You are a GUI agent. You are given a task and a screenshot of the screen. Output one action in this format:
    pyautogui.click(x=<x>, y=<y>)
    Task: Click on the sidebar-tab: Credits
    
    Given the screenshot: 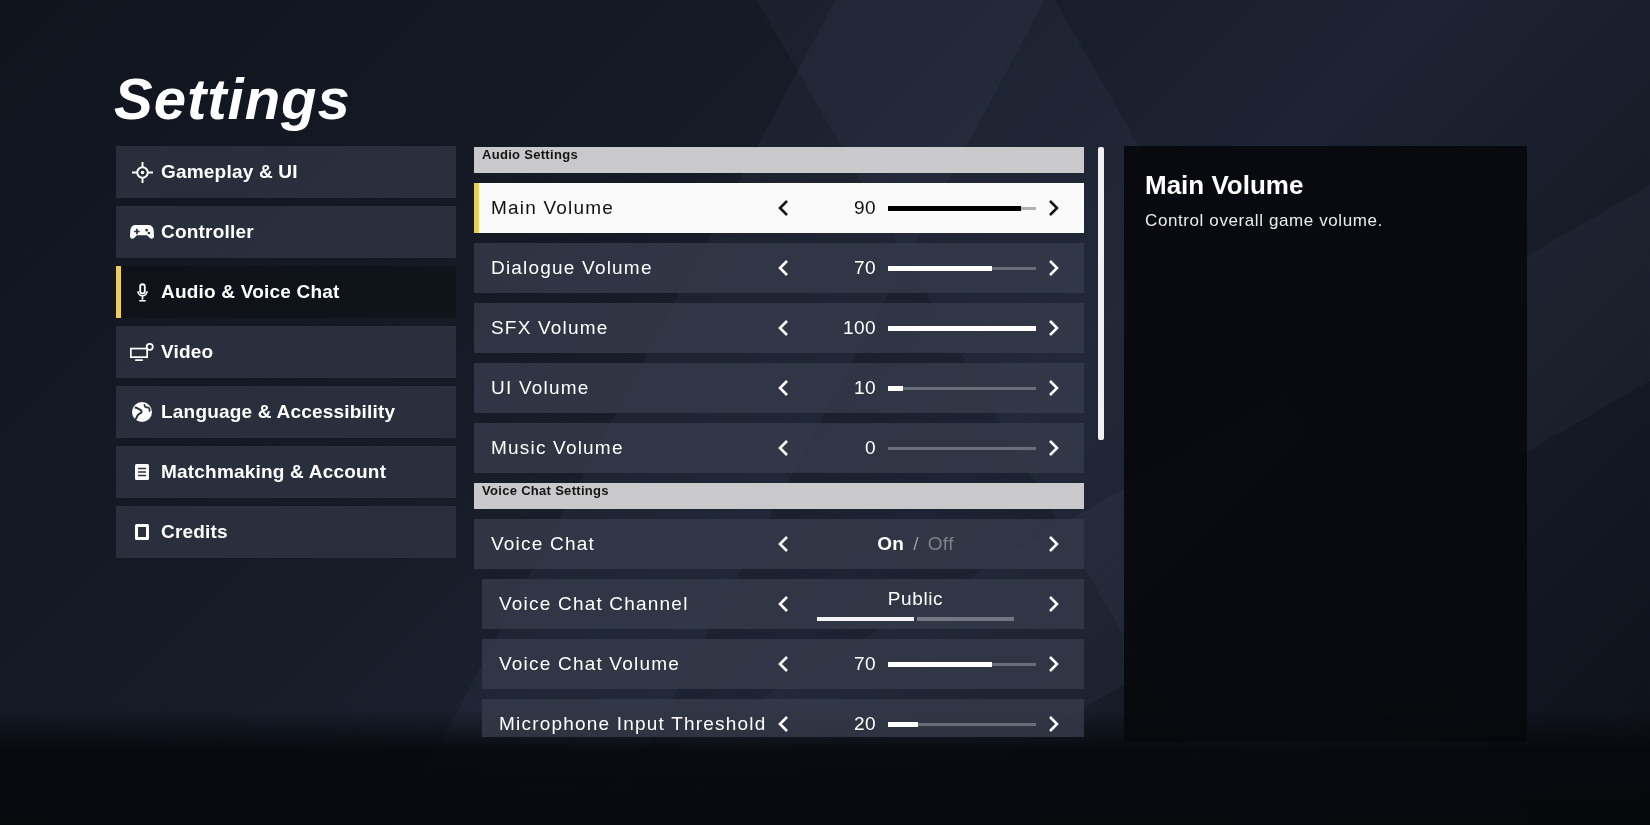 What is the action you would take?
    pyautogui.click(x=286, y=532)
    